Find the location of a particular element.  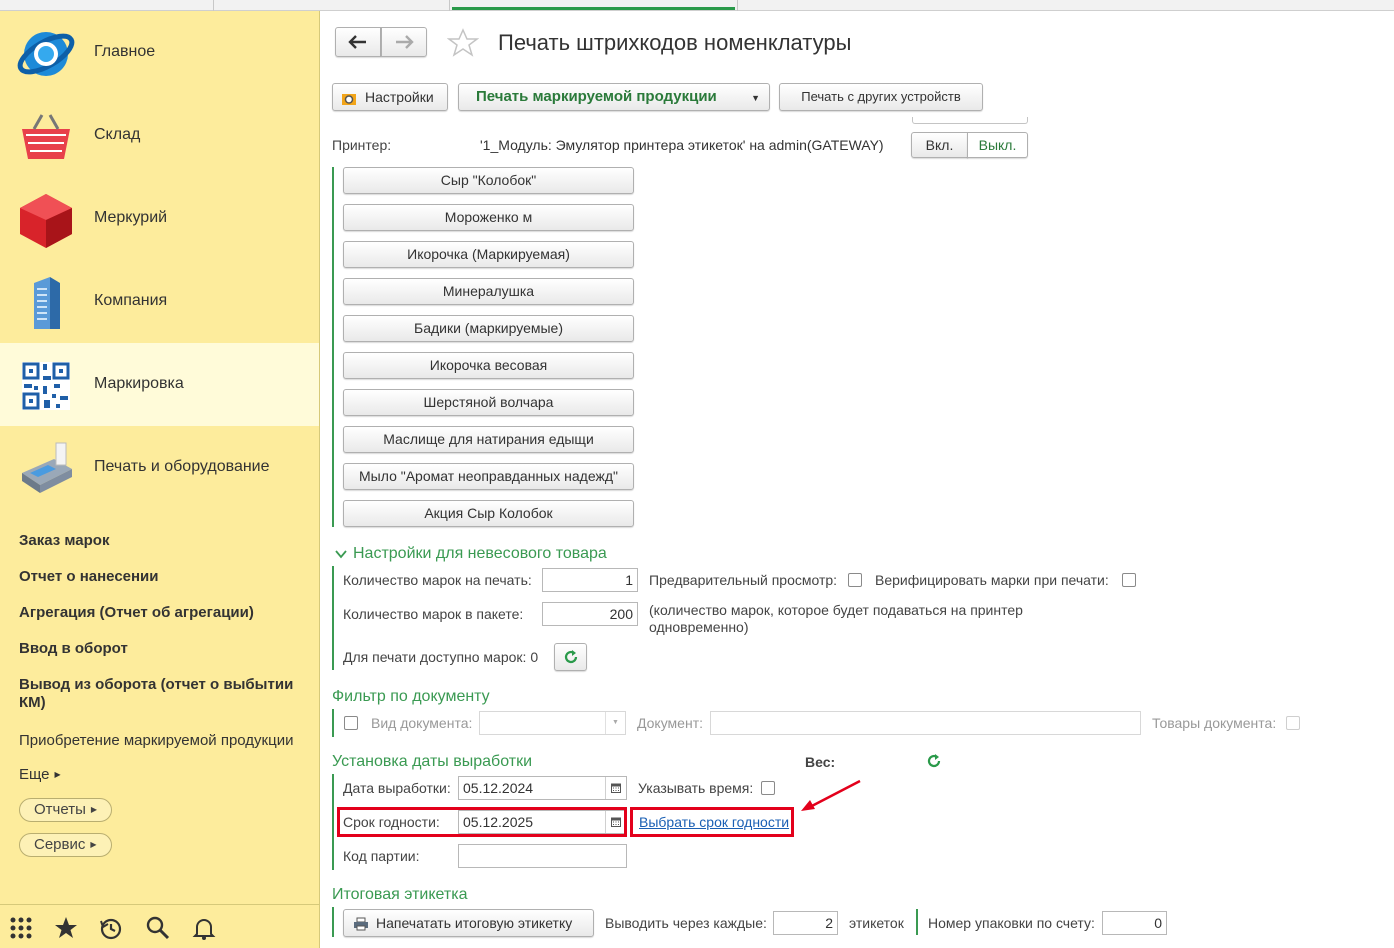

sidebar-link-introduction: Ввод в оборот is located at coordinates (73, 648).